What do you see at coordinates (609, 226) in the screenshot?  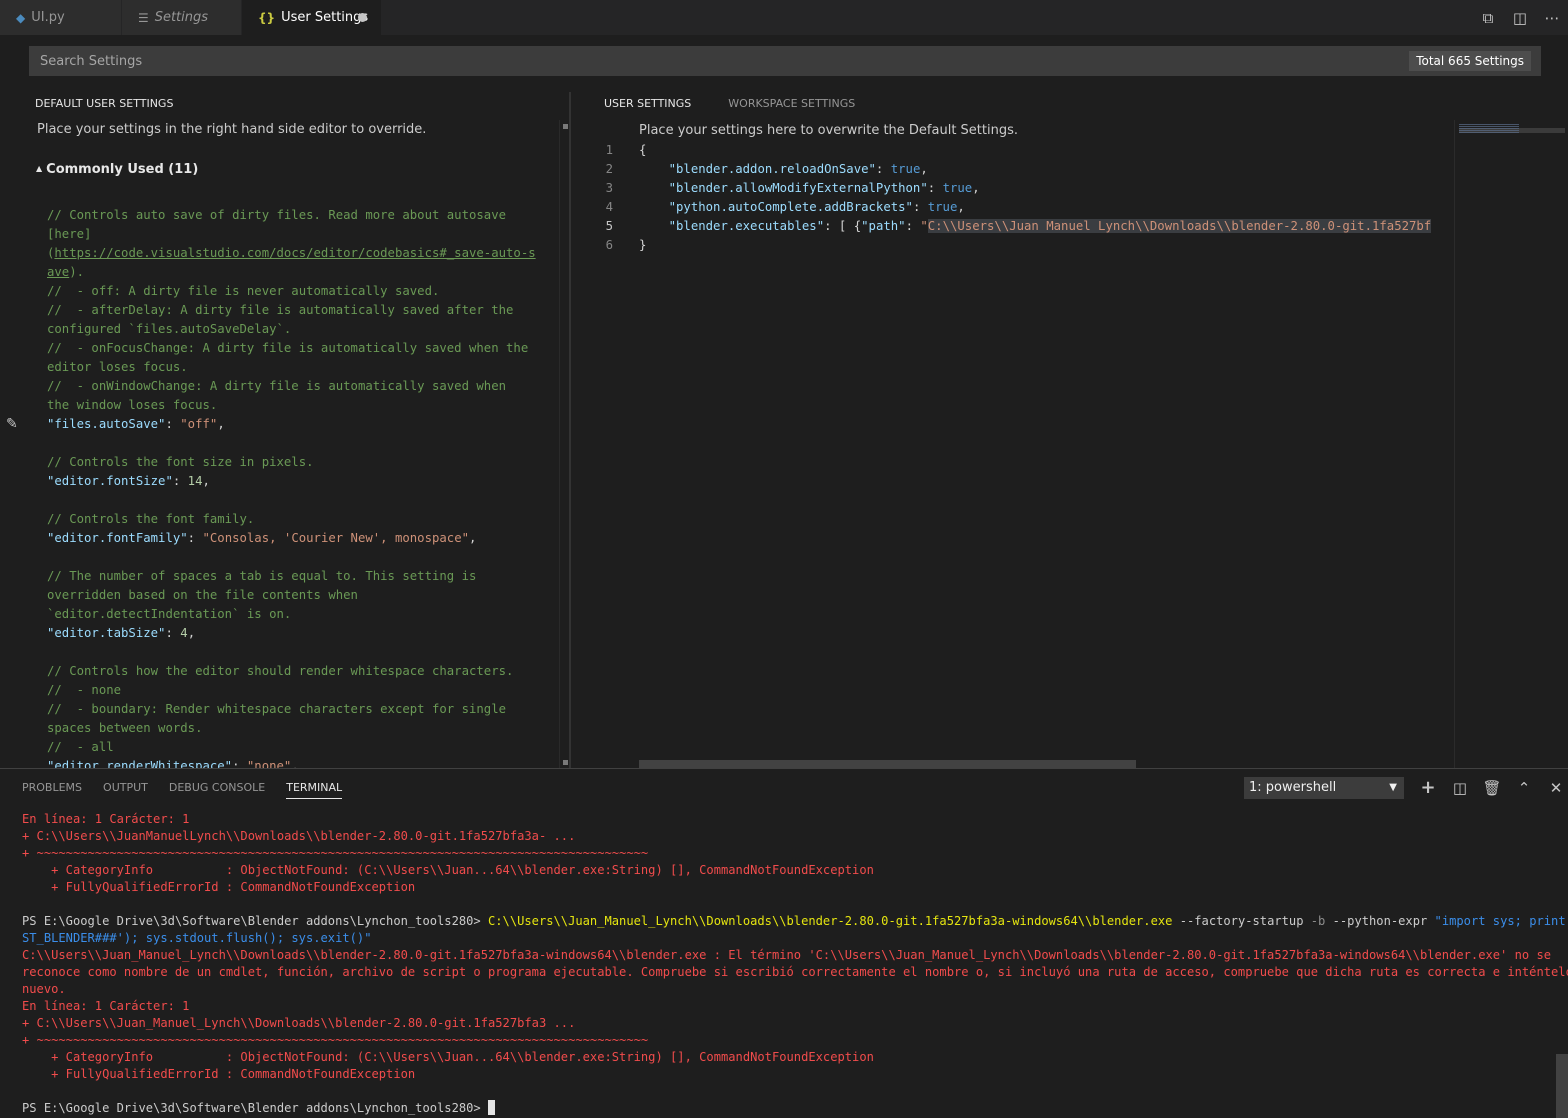 I see `line-number: 5` at bounding box center [609, 226].